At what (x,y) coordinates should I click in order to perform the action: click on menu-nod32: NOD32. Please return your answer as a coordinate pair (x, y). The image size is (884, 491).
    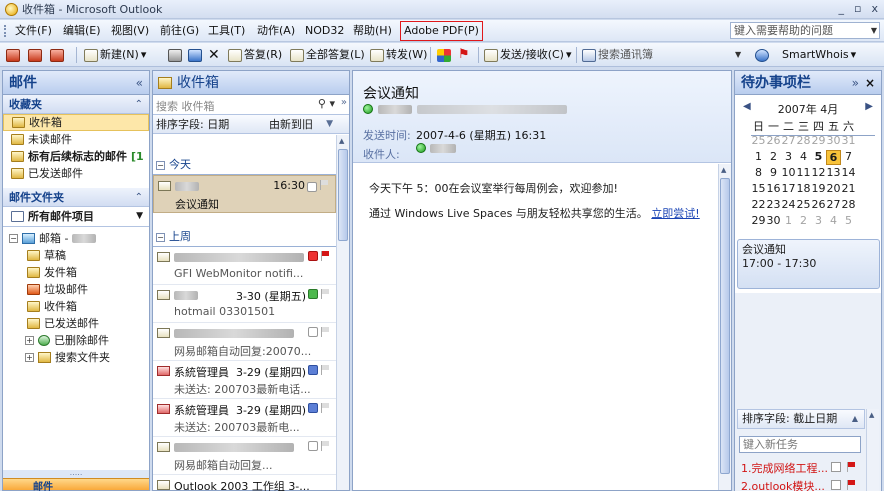
    Looking at the image, I should click on (324, 31).